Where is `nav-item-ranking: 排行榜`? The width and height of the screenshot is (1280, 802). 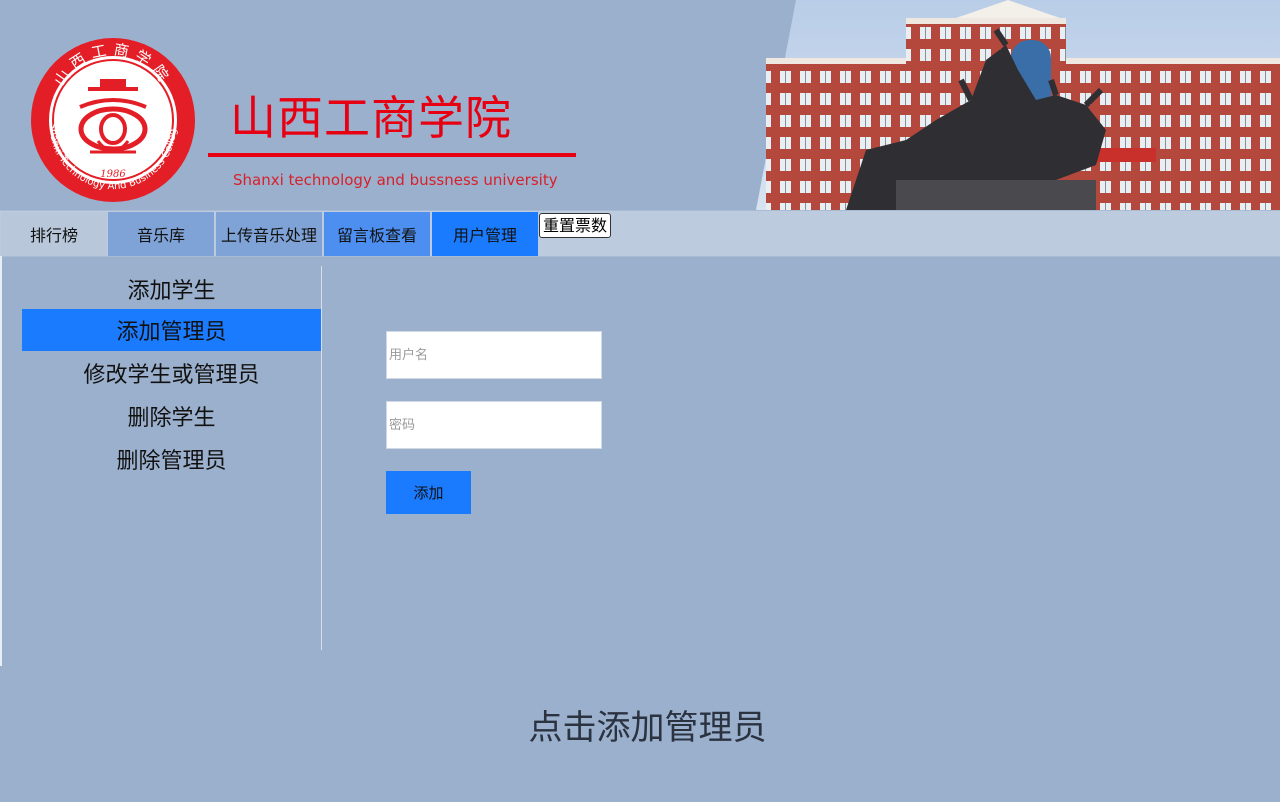 nav-item-ranking: 排行榜 is located at coordinates (54, 234).